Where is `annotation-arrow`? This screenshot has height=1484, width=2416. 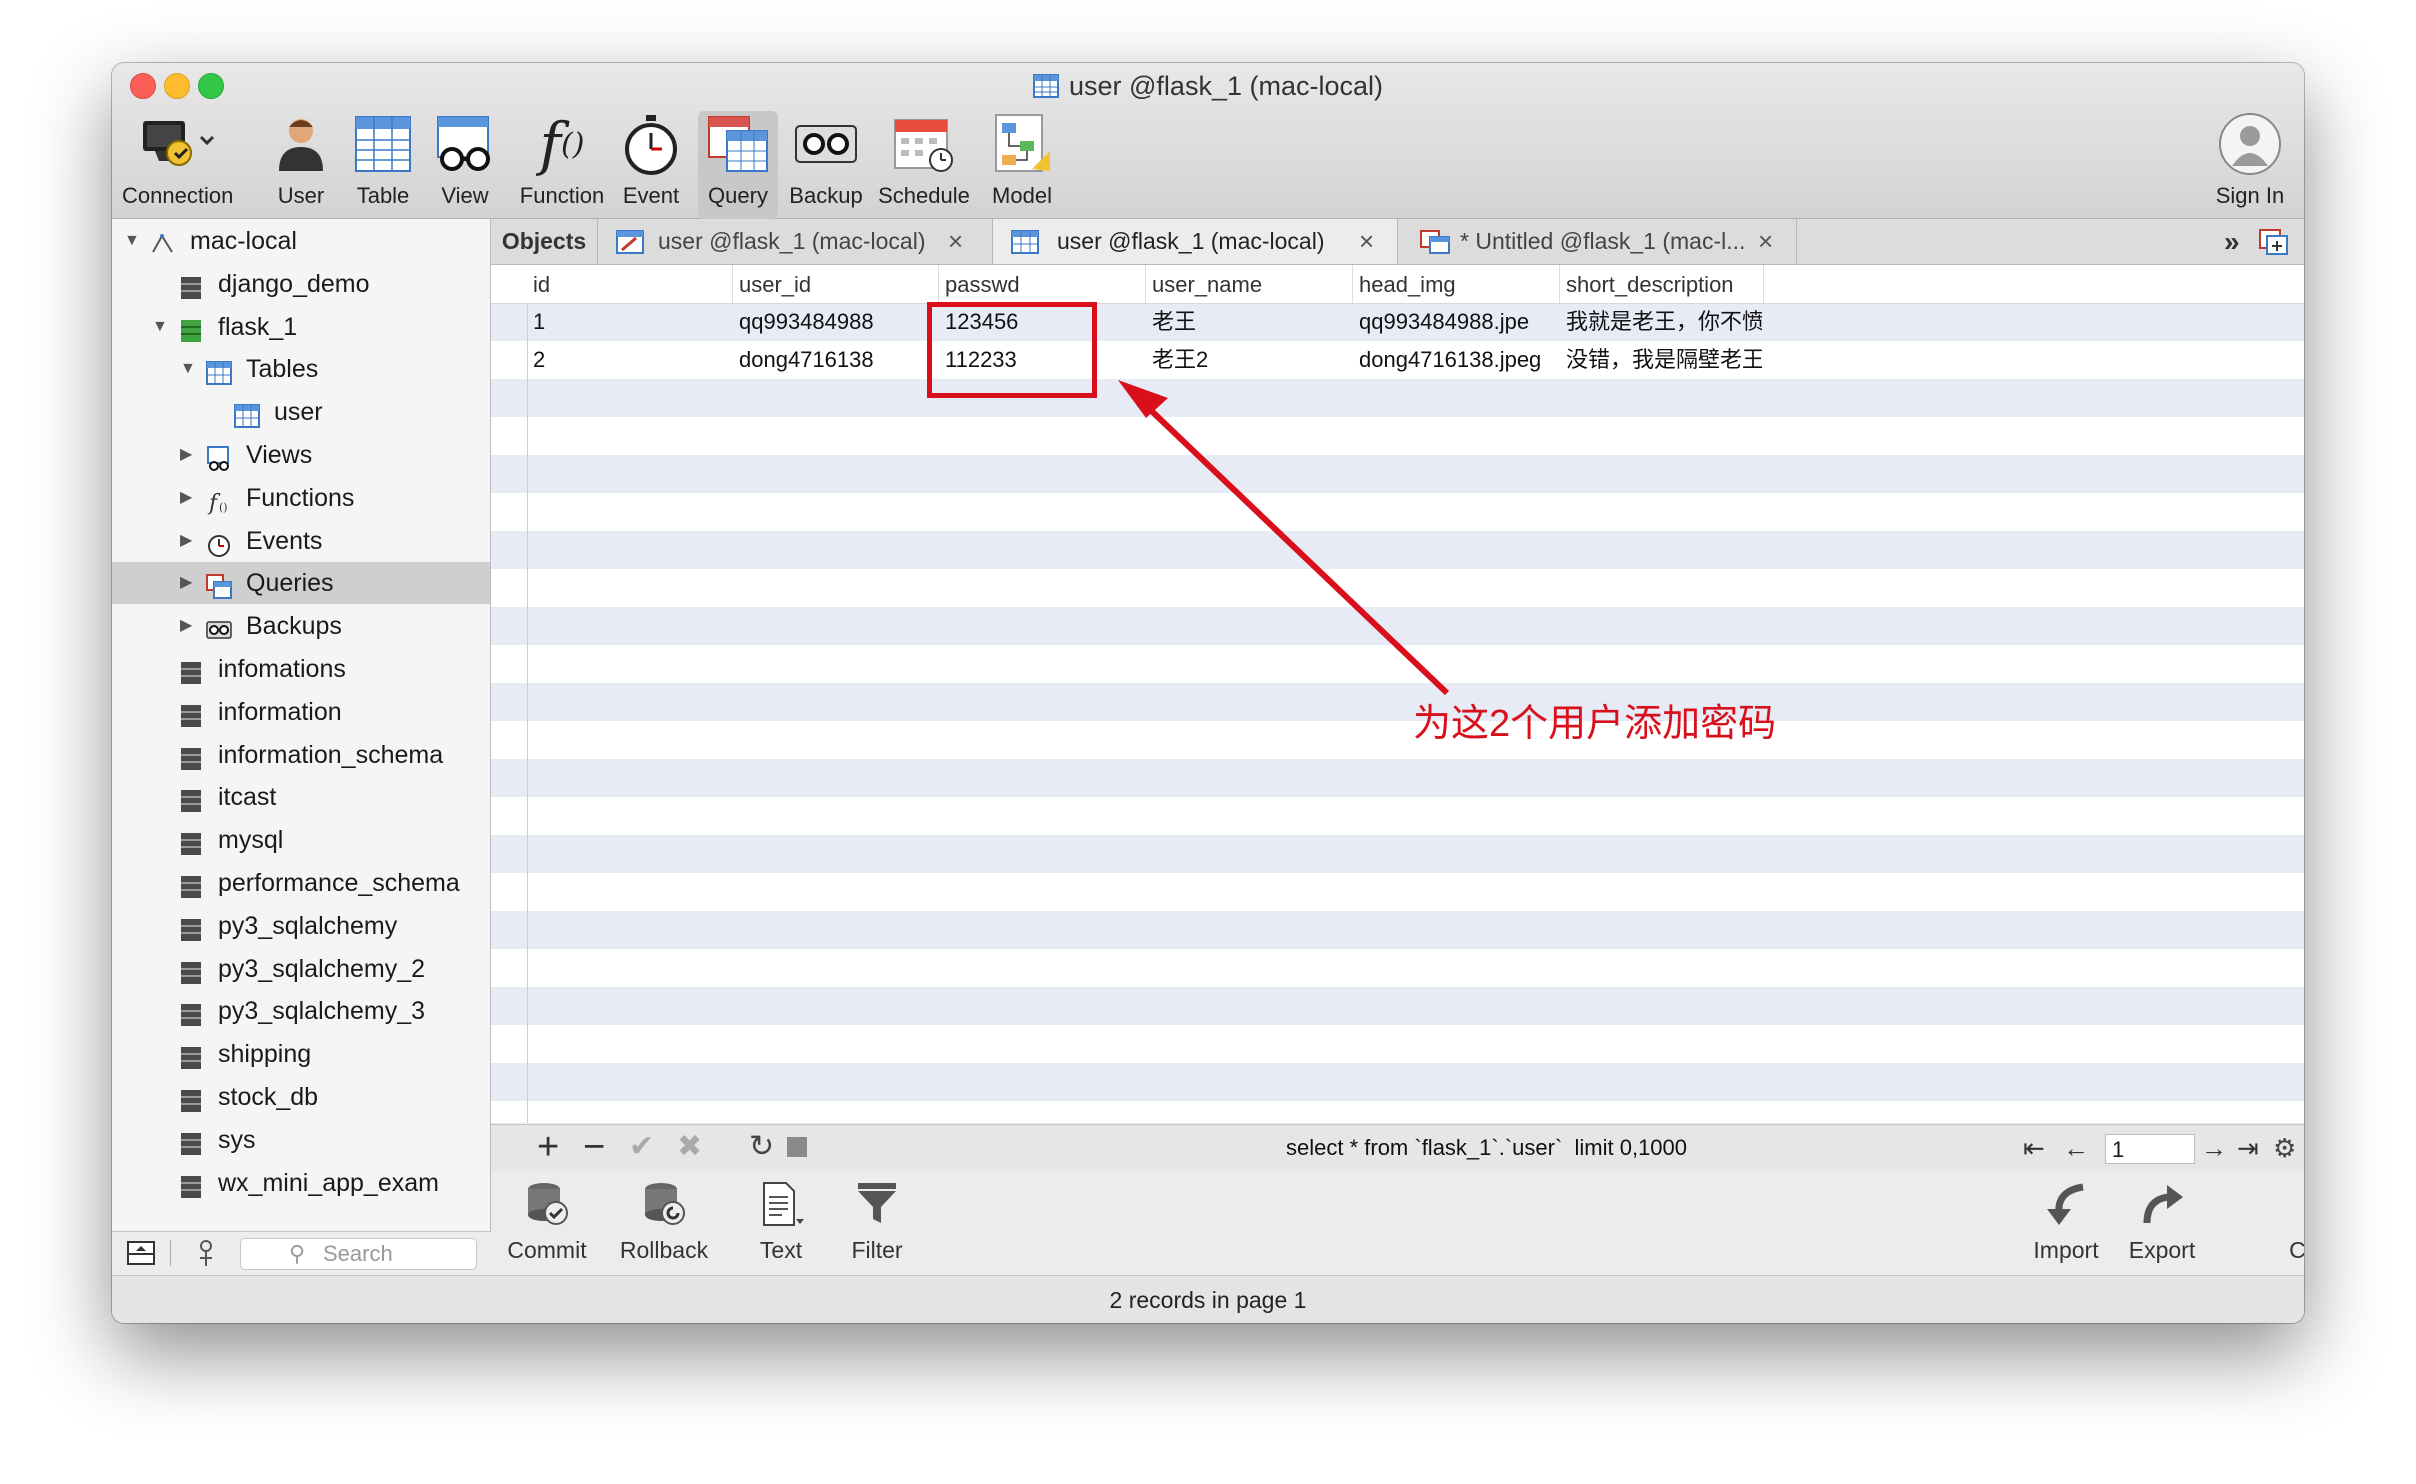
annotation-arrow is located at coordinates (1284, 538).